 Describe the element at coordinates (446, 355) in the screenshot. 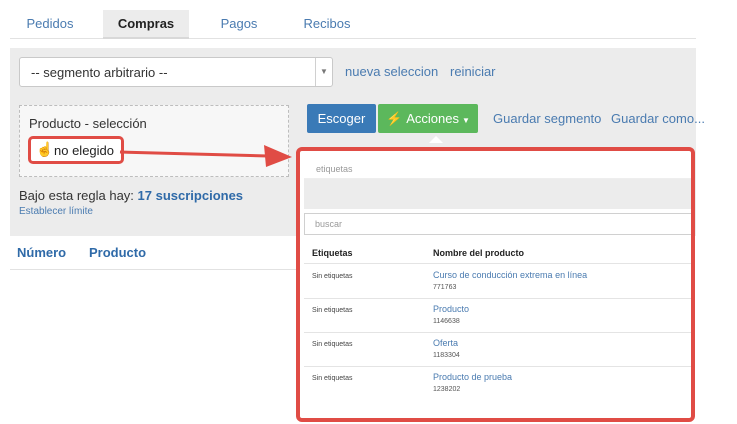

I see `product-id: 1183304` at that location.